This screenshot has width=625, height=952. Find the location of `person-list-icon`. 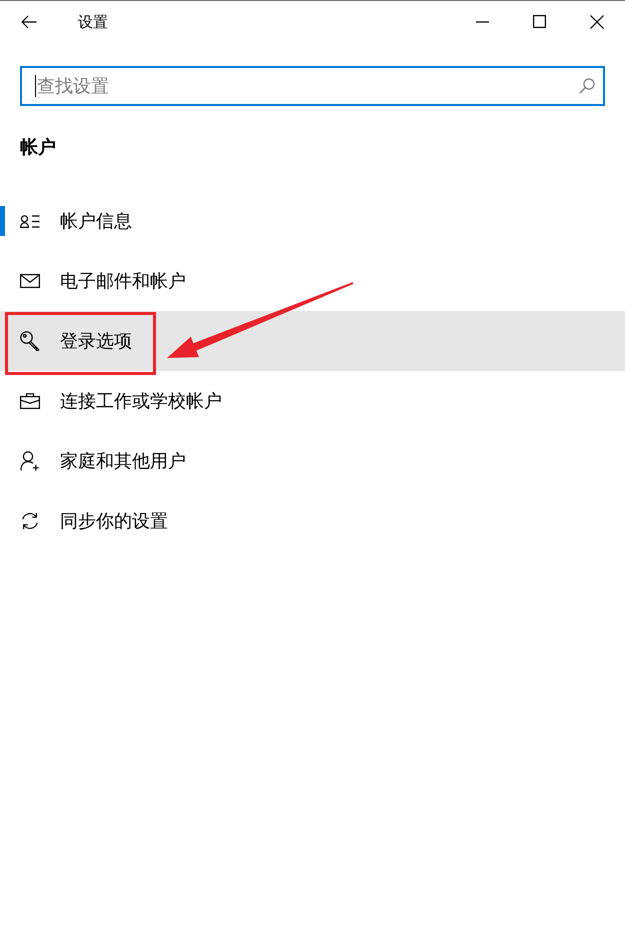

person-list-icon is located at coordinates (30, 221).